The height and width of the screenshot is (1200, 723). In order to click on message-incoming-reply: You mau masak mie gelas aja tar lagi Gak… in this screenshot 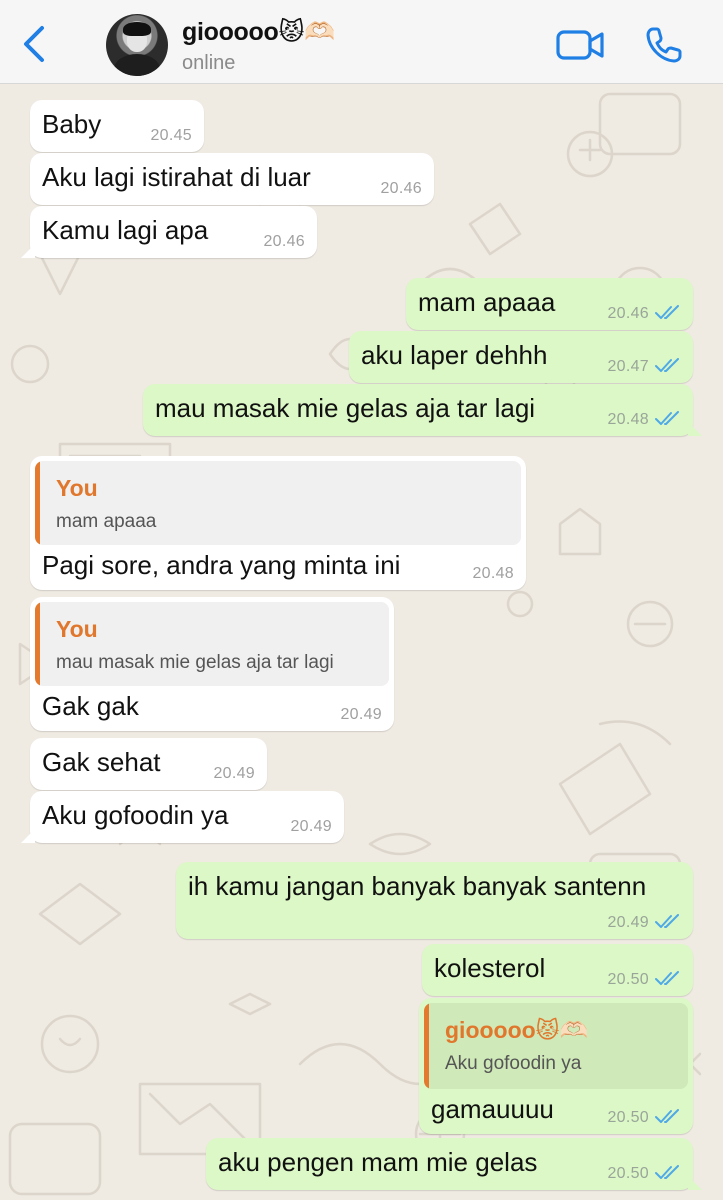, I will do `click(212, 664)`.